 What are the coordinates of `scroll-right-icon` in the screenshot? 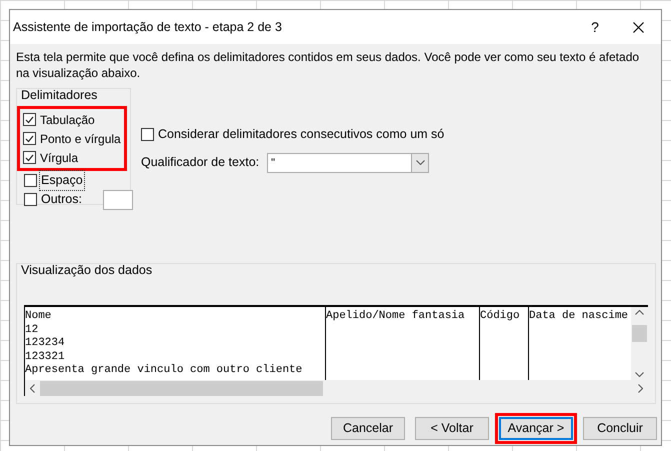 It's located at (640, 388).